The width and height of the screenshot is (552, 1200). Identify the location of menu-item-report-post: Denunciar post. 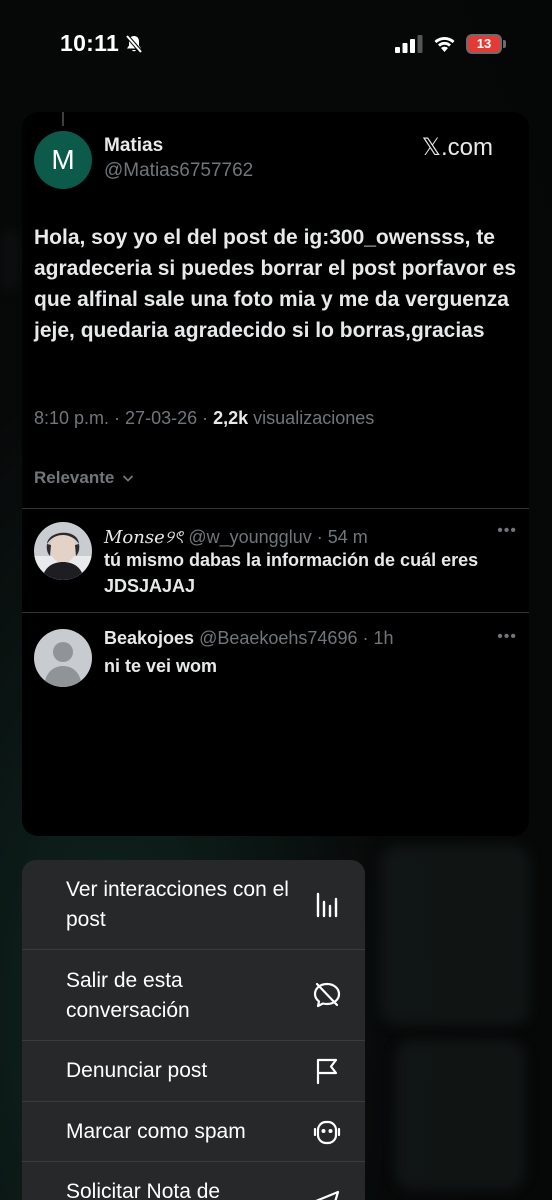
(193, 1071).